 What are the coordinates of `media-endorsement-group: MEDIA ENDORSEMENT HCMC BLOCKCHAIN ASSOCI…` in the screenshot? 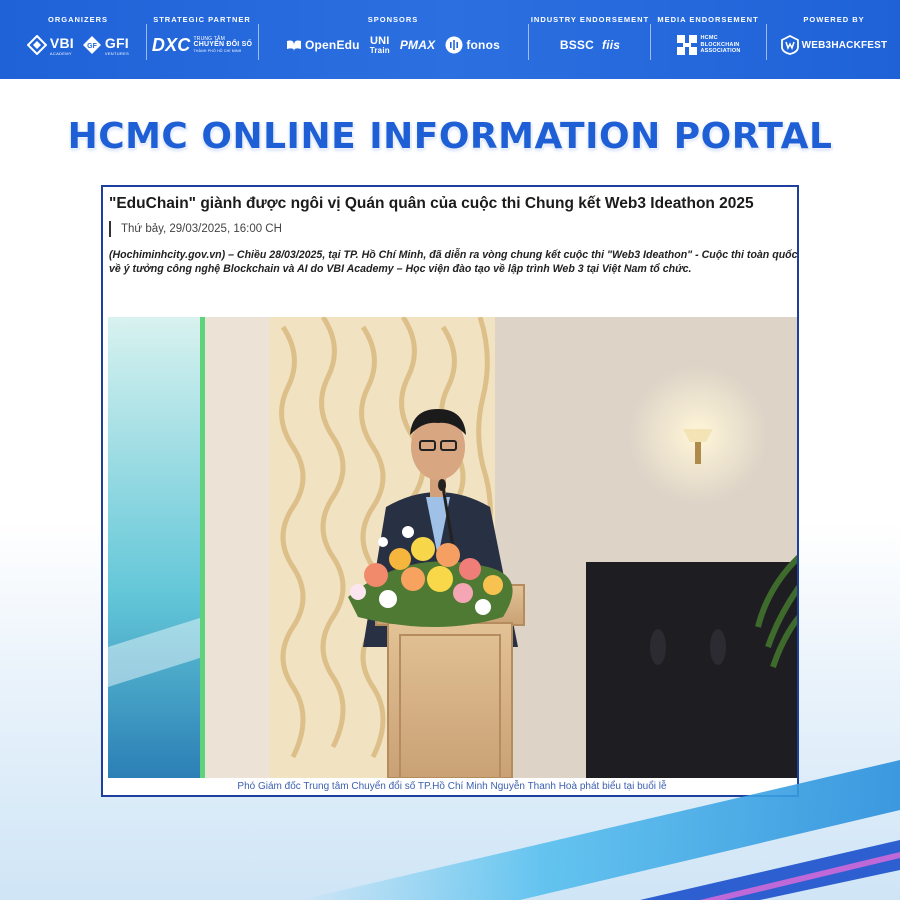 It's located at (708, 39).